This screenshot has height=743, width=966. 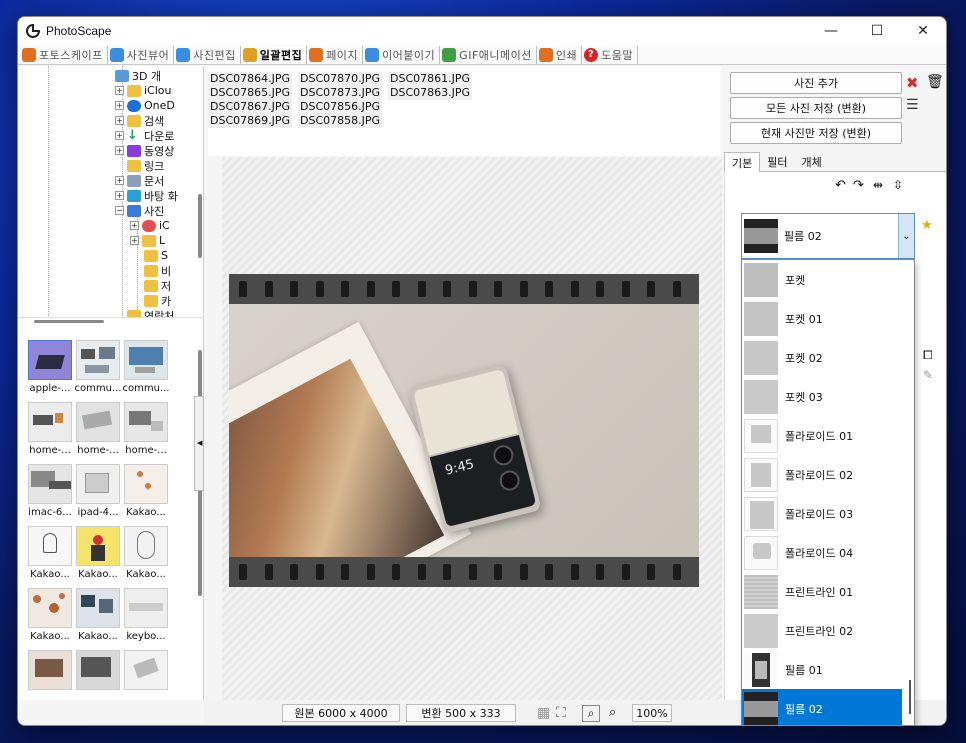 I want to click on tab-photoscape: 포토스케이프, so click(x=64, y=54).